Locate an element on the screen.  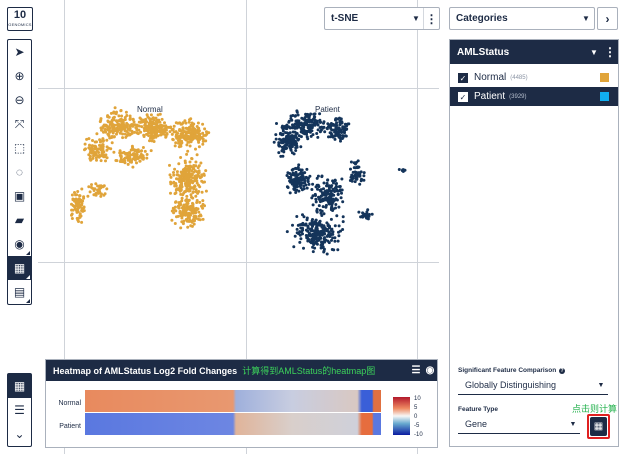
lasso-tool: ◌ is located at coordinates (19, 172).